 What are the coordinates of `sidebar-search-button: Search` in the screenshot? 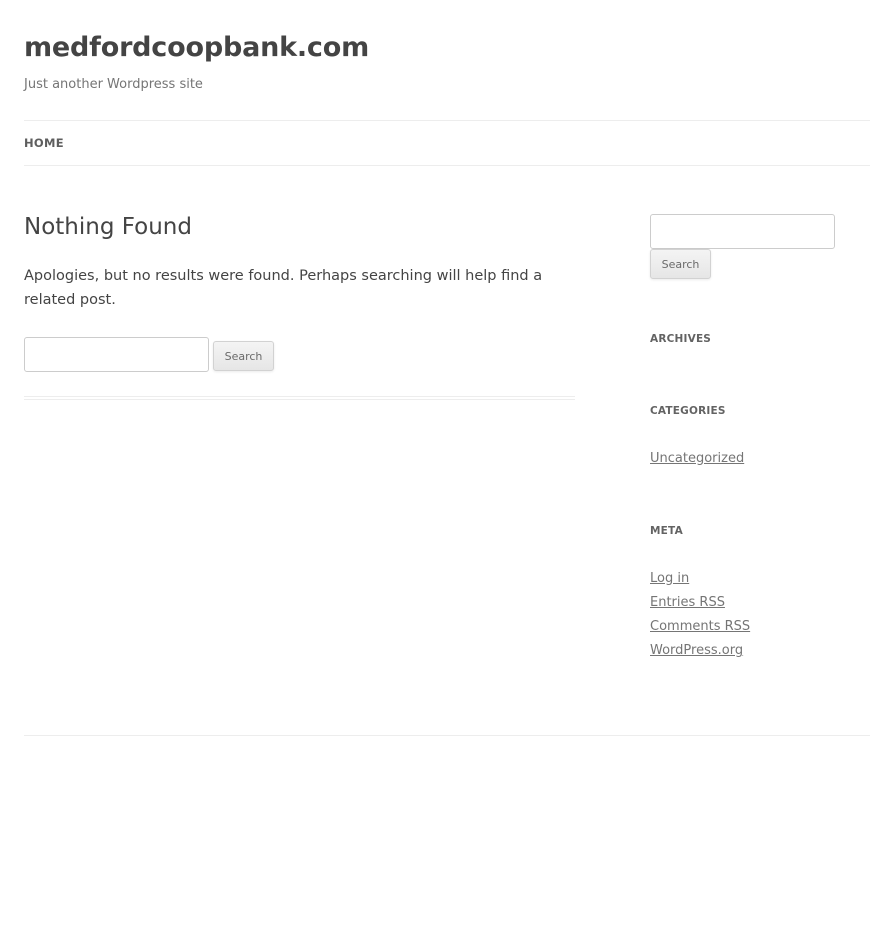 It's located at (680, 264).